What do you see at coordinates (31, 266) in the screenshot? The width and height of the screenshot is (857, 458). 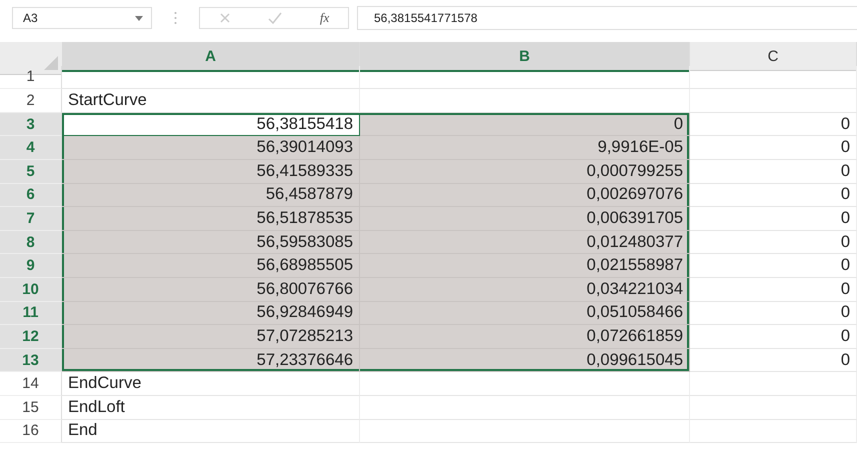 I see `row-header: 9` at bounding box center [31, 266].